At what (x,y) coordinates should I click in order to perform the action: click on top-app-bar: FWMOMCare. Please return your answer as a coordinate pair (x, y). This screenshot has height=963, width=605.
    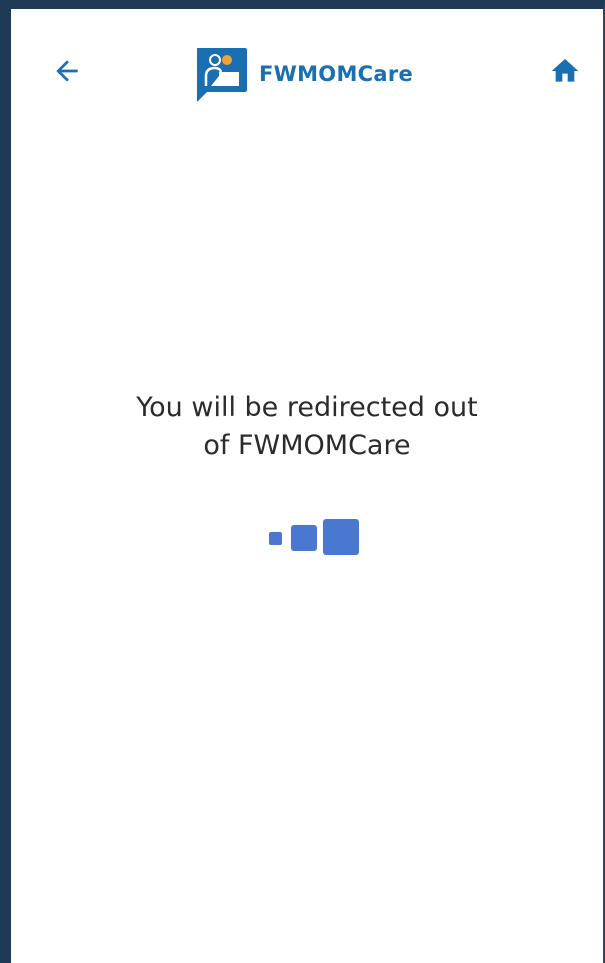
    Looking at the image, I should click on (307, 74).